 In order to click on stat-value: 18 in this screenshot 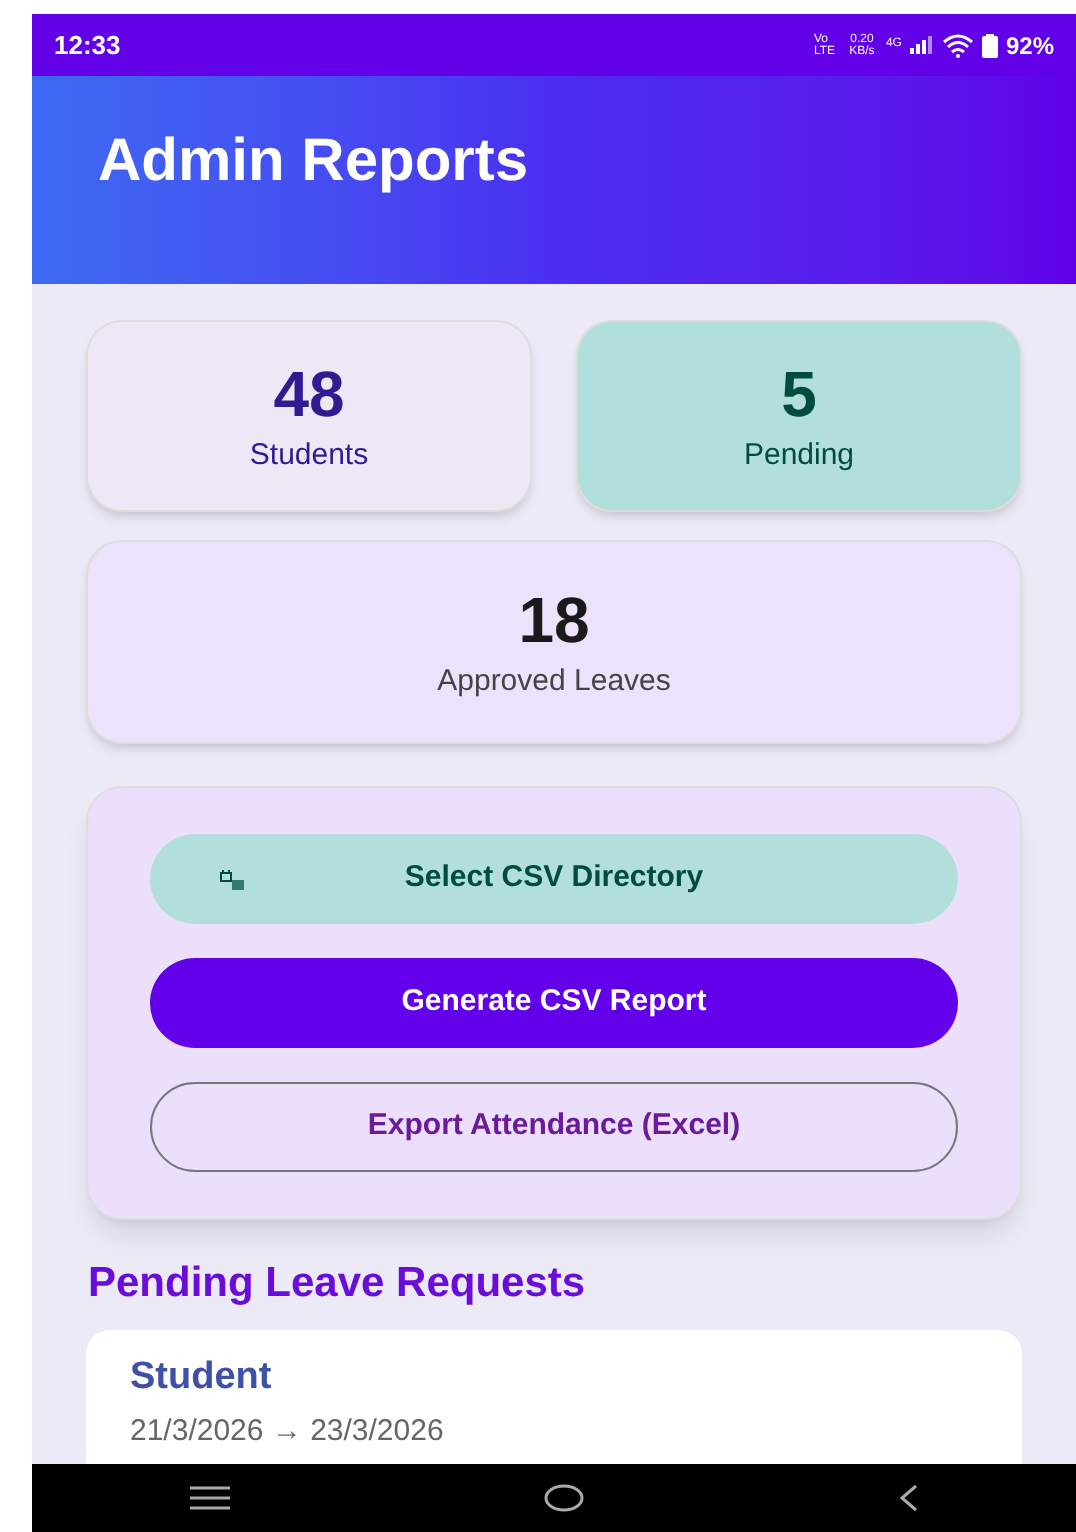, I will do `click(554, 620)`.